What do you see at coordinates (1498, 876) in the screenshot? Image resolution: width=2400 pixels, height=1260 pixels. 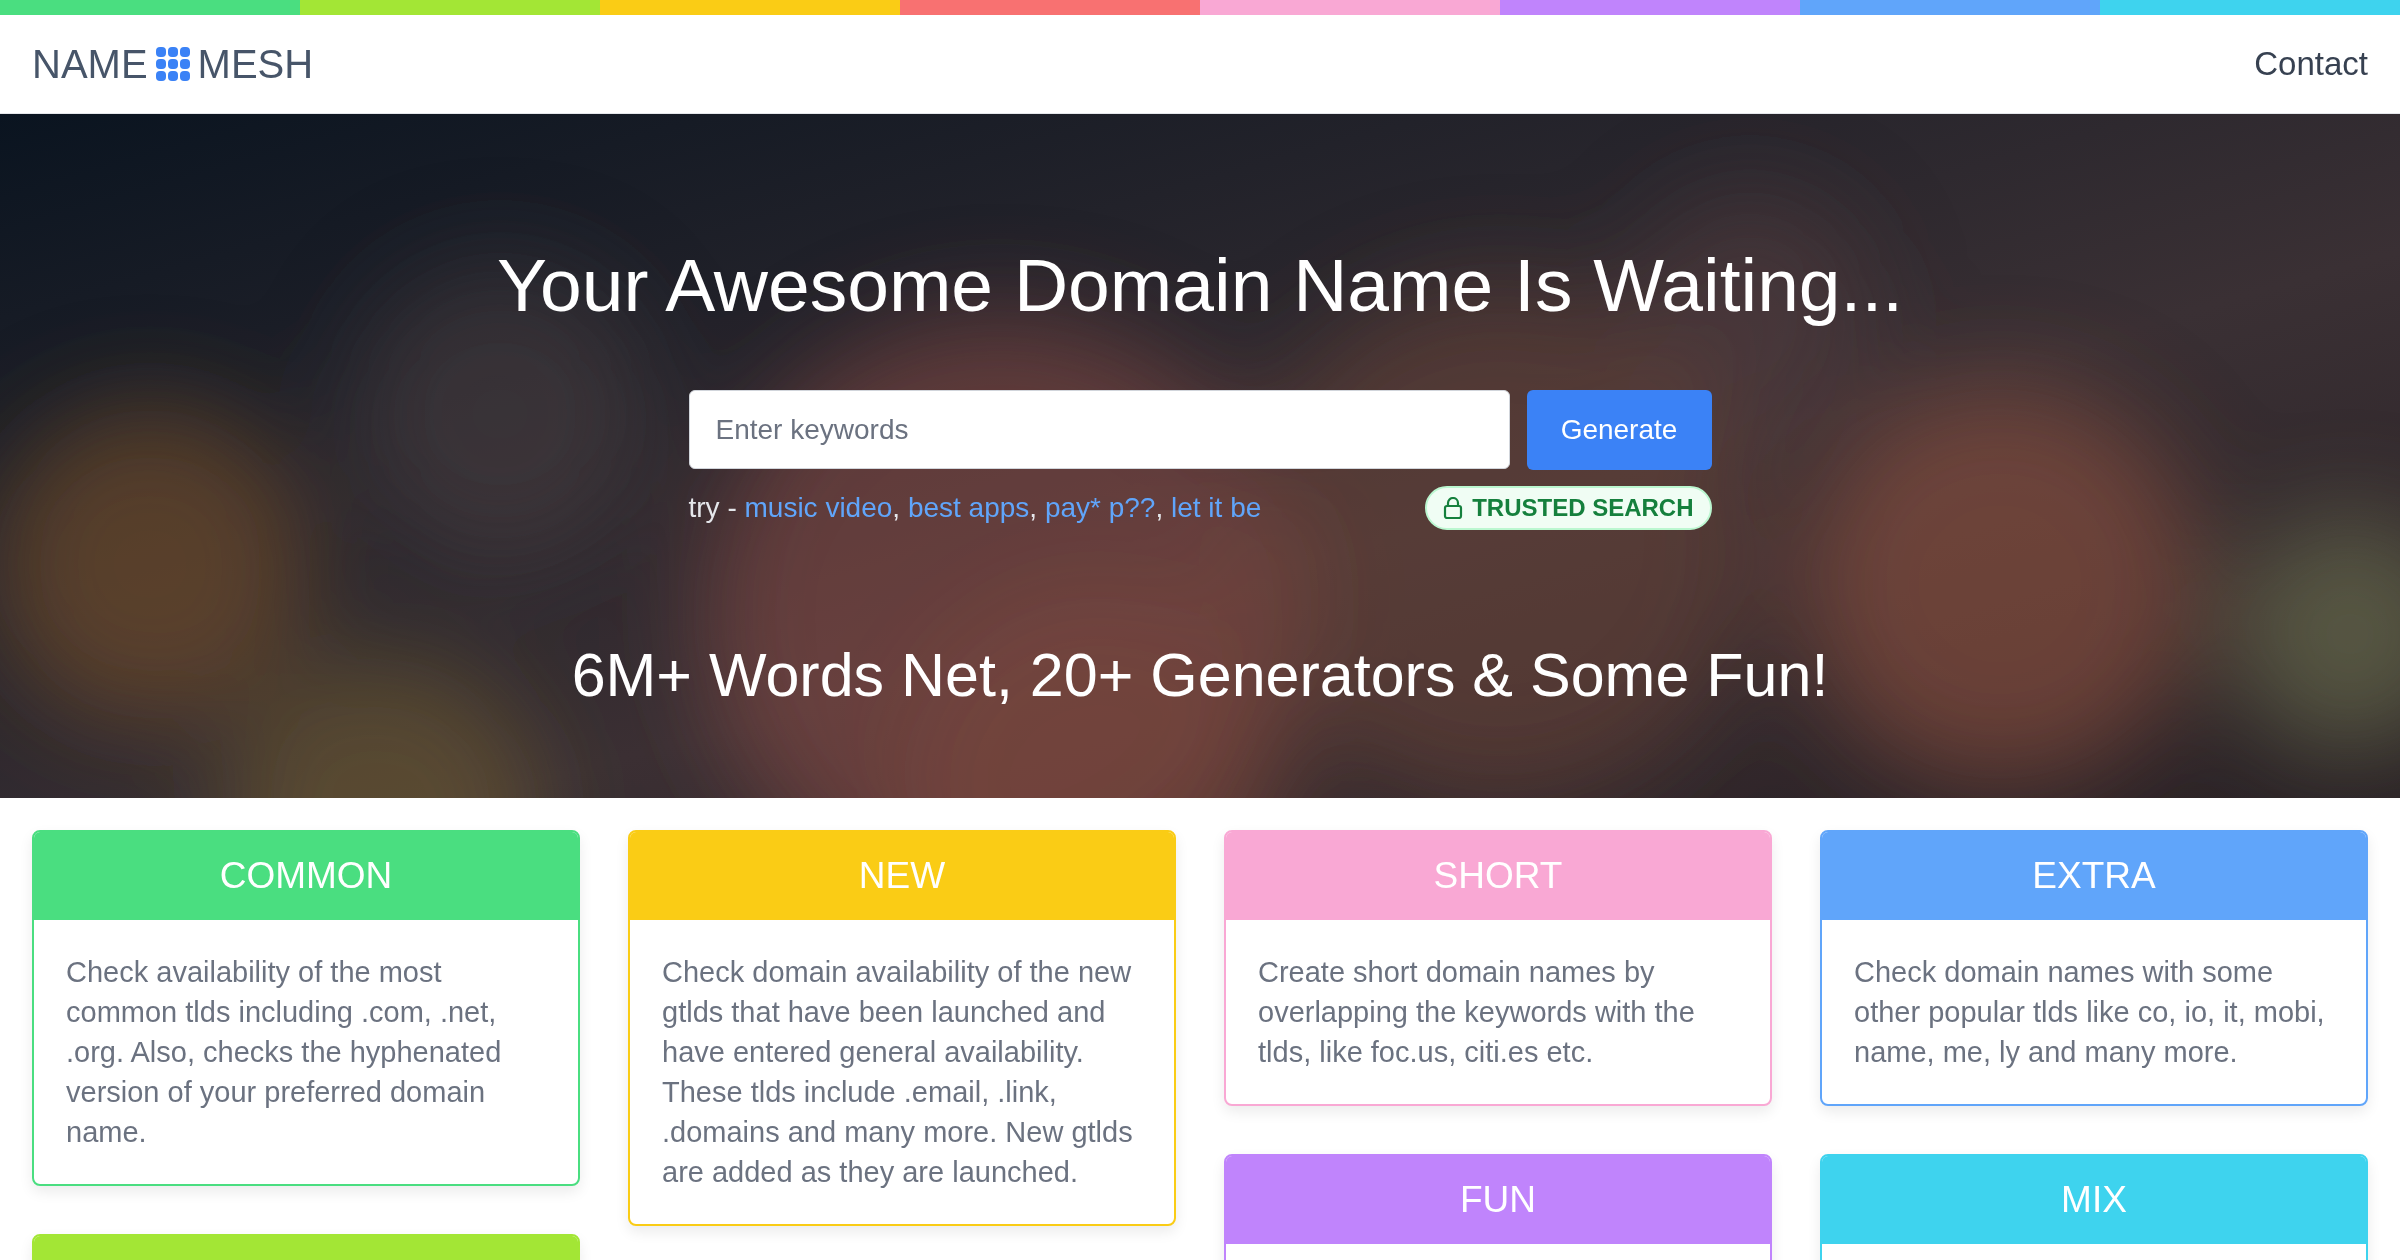 I see `card-title: SHORT` at bounding box center [1498, 876].